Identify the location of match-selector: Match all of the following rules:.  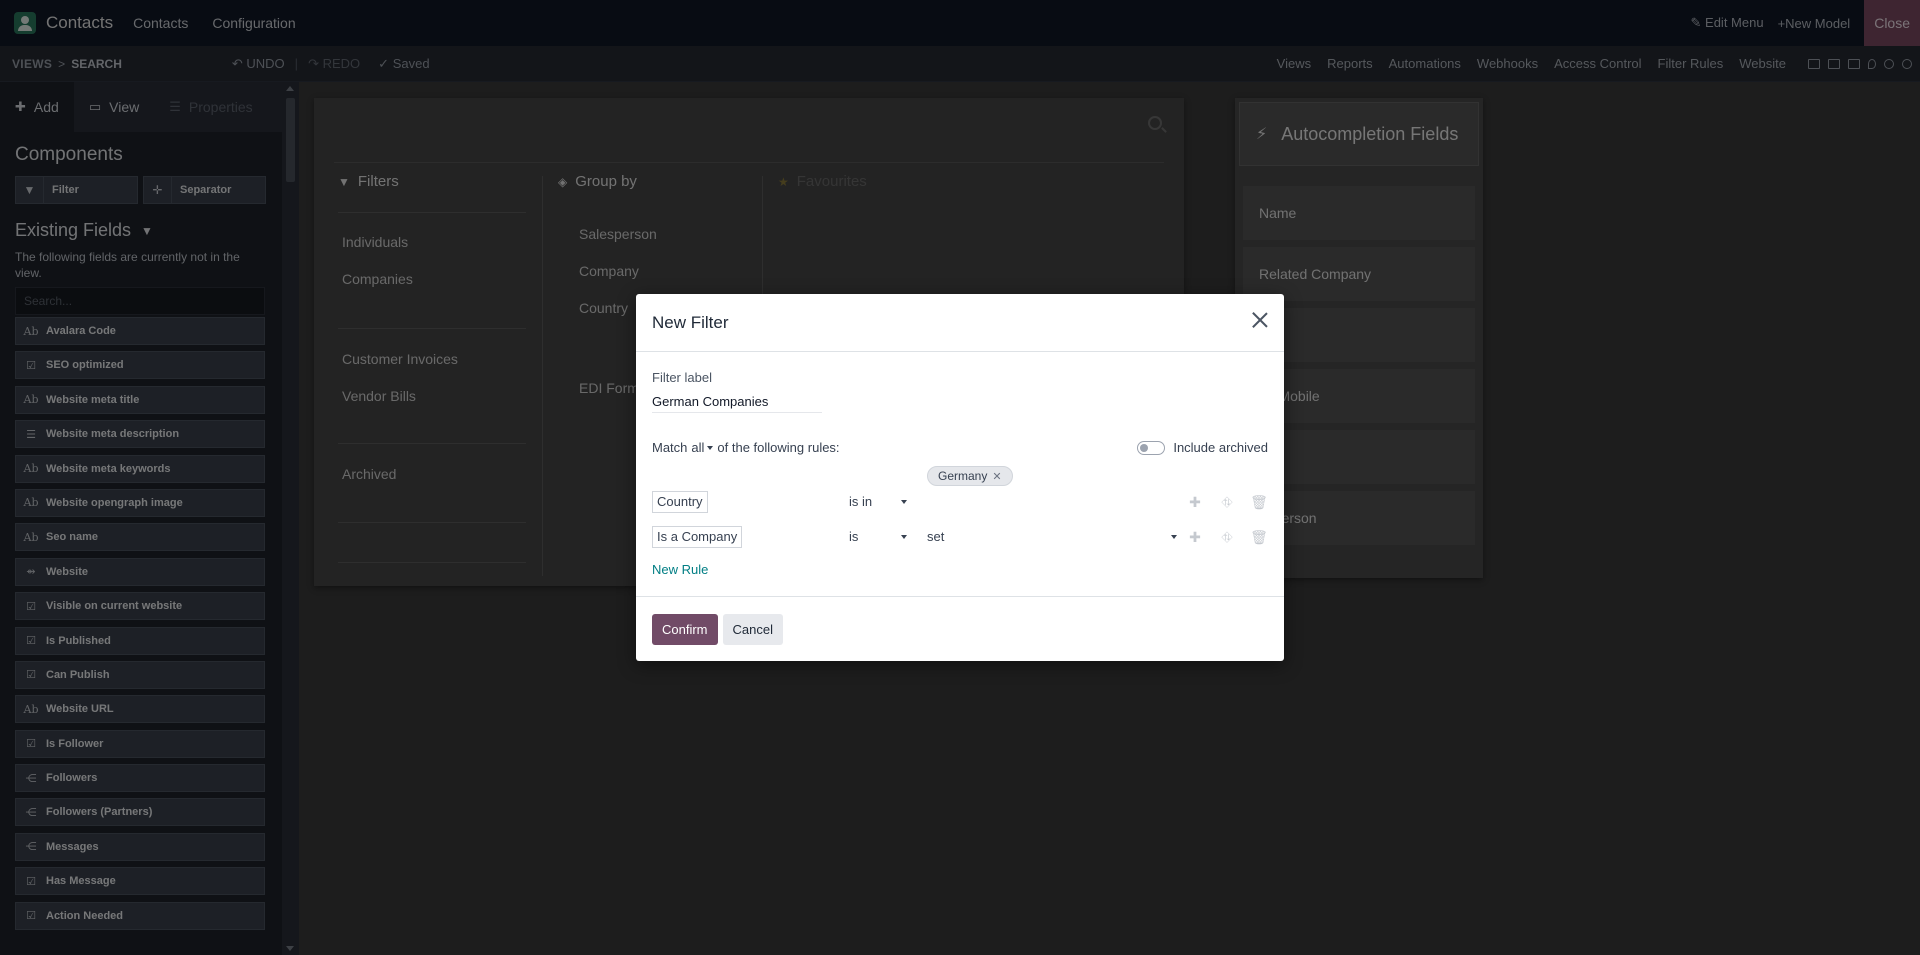
(746, 447).